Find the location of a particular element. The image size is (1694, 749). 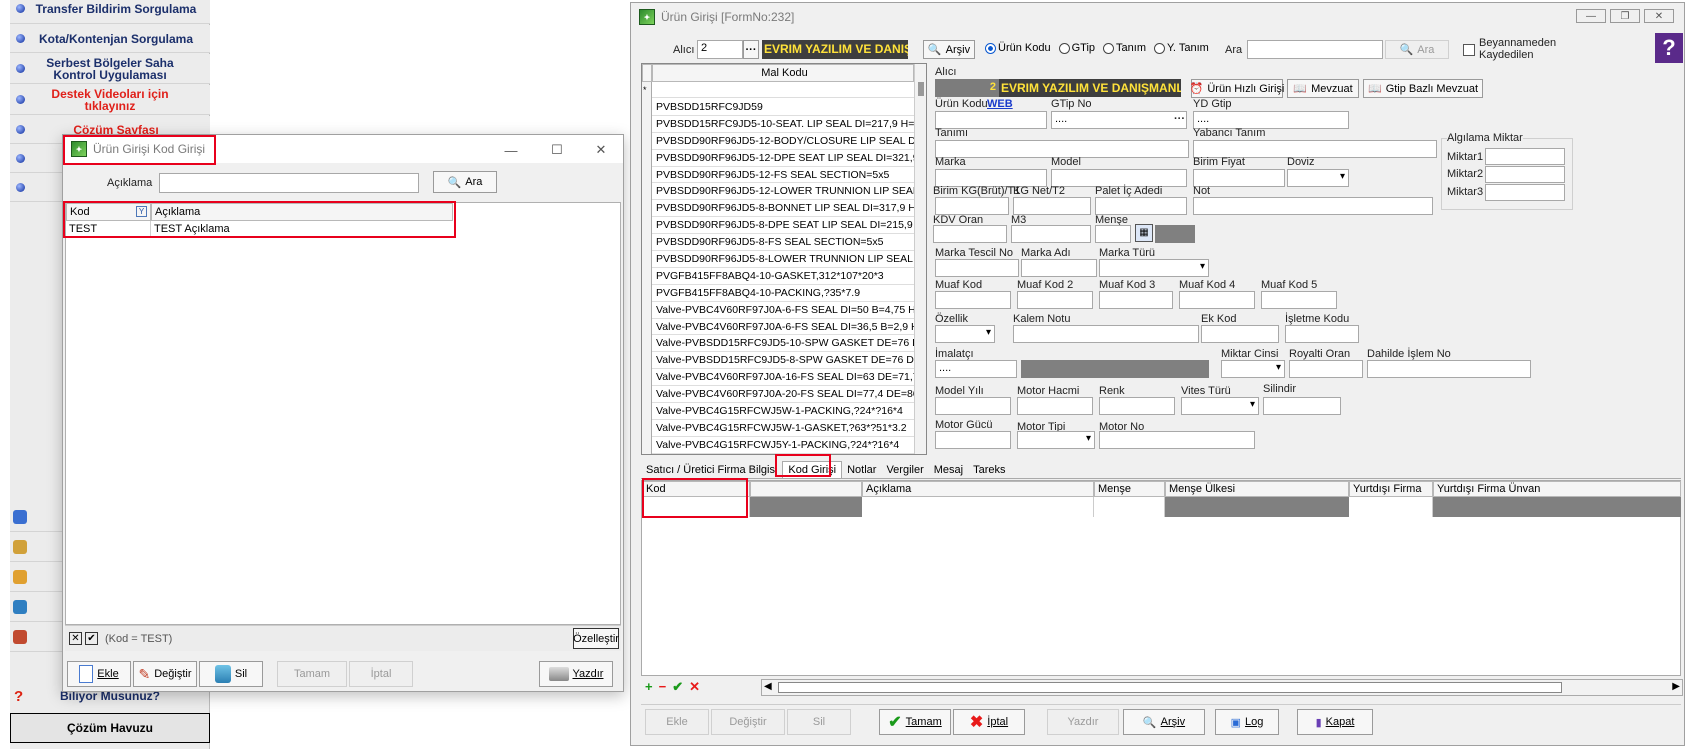

tab-mesaj: Mesaj is located at coordinates (948, 470).